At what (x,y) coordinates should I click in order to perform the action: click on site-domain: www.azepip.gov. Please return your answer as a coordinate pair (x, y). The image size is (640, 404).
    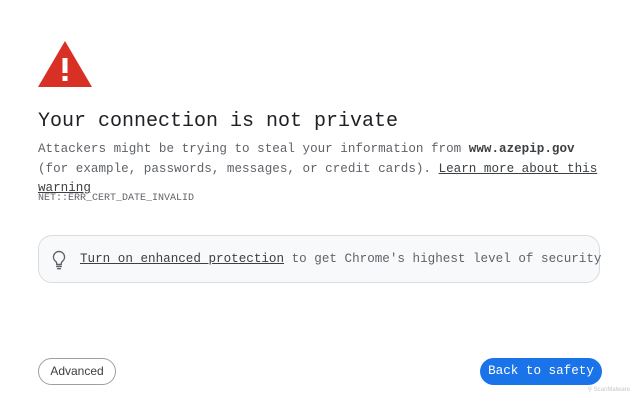
    Looking at the image, I should click on (521, 149).